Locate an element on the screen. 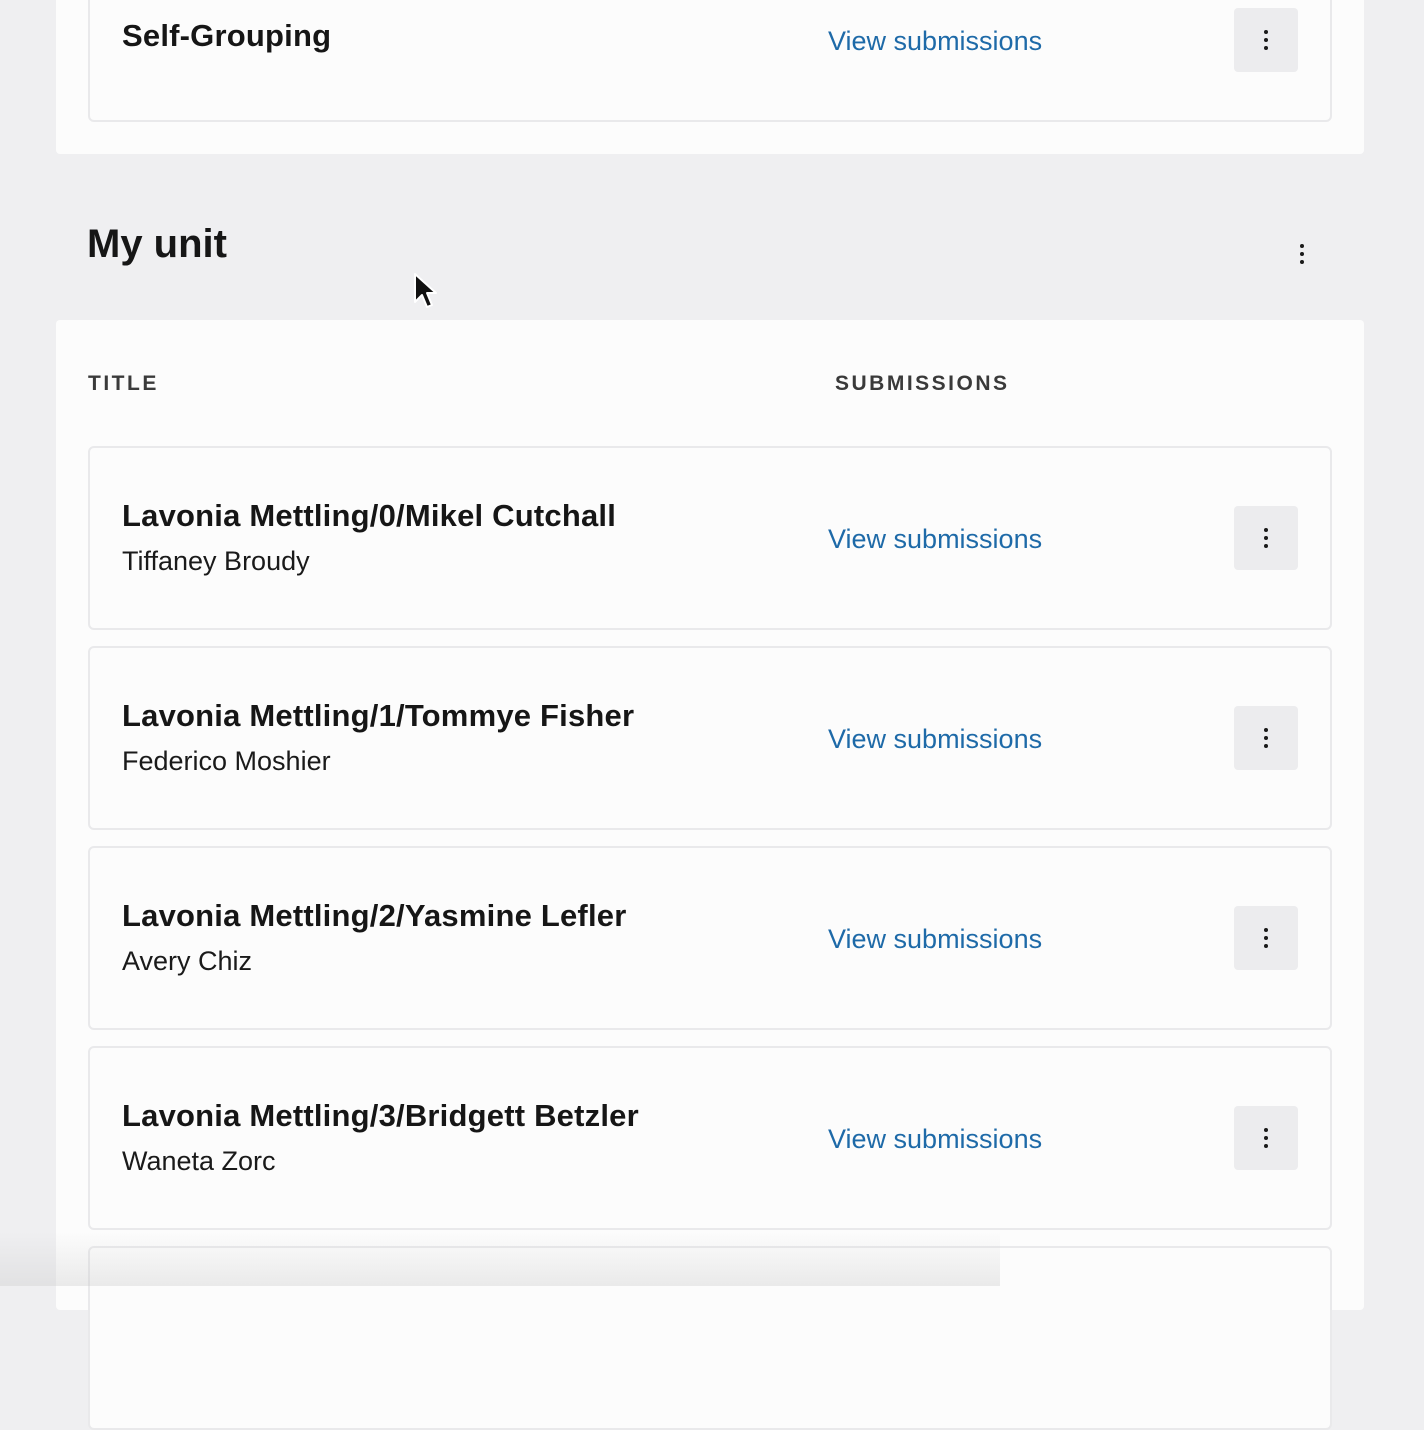 This screenshot has width=1424, height=1430. assignment-title: Lavonia Mettling/0/Mikel Cutchall is located at coordinates (369, 515).